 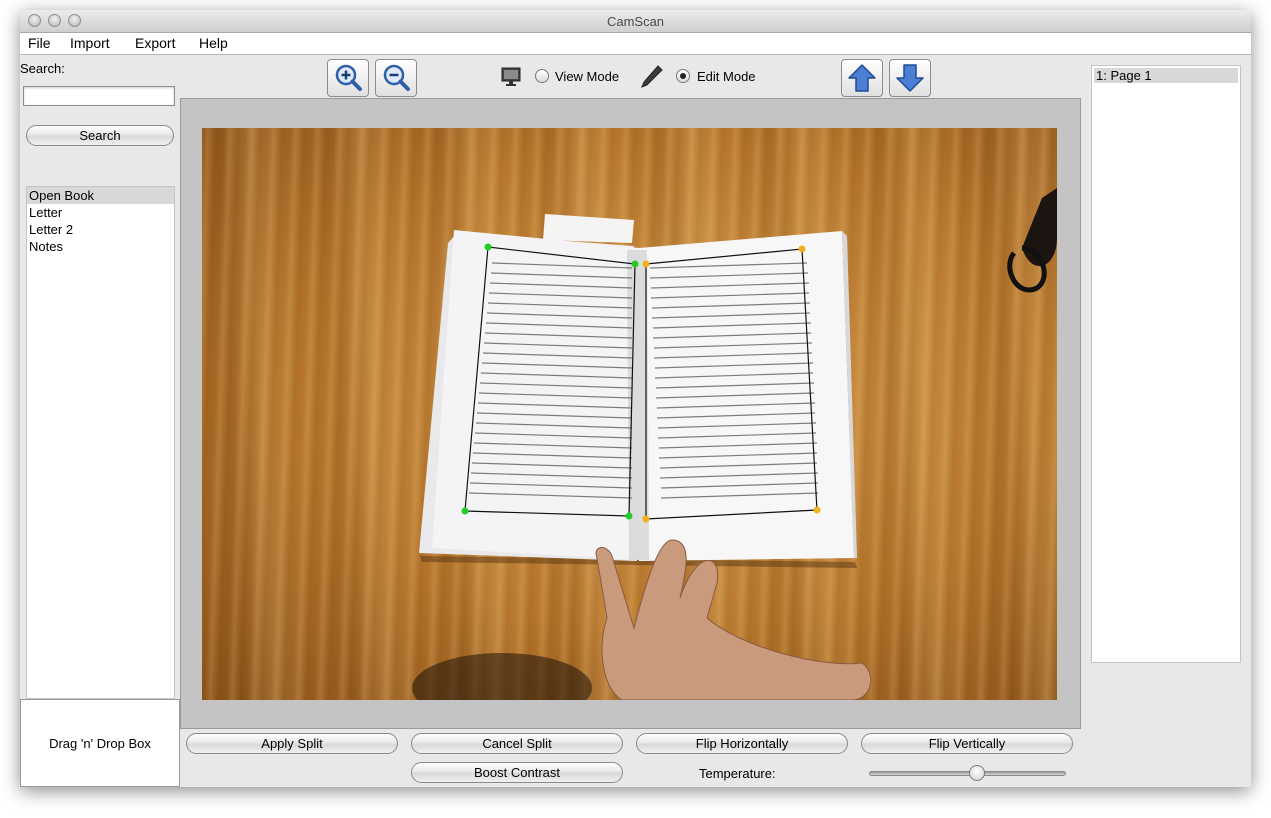 I want to click on menu-file: File, so click(x=39, y=43).